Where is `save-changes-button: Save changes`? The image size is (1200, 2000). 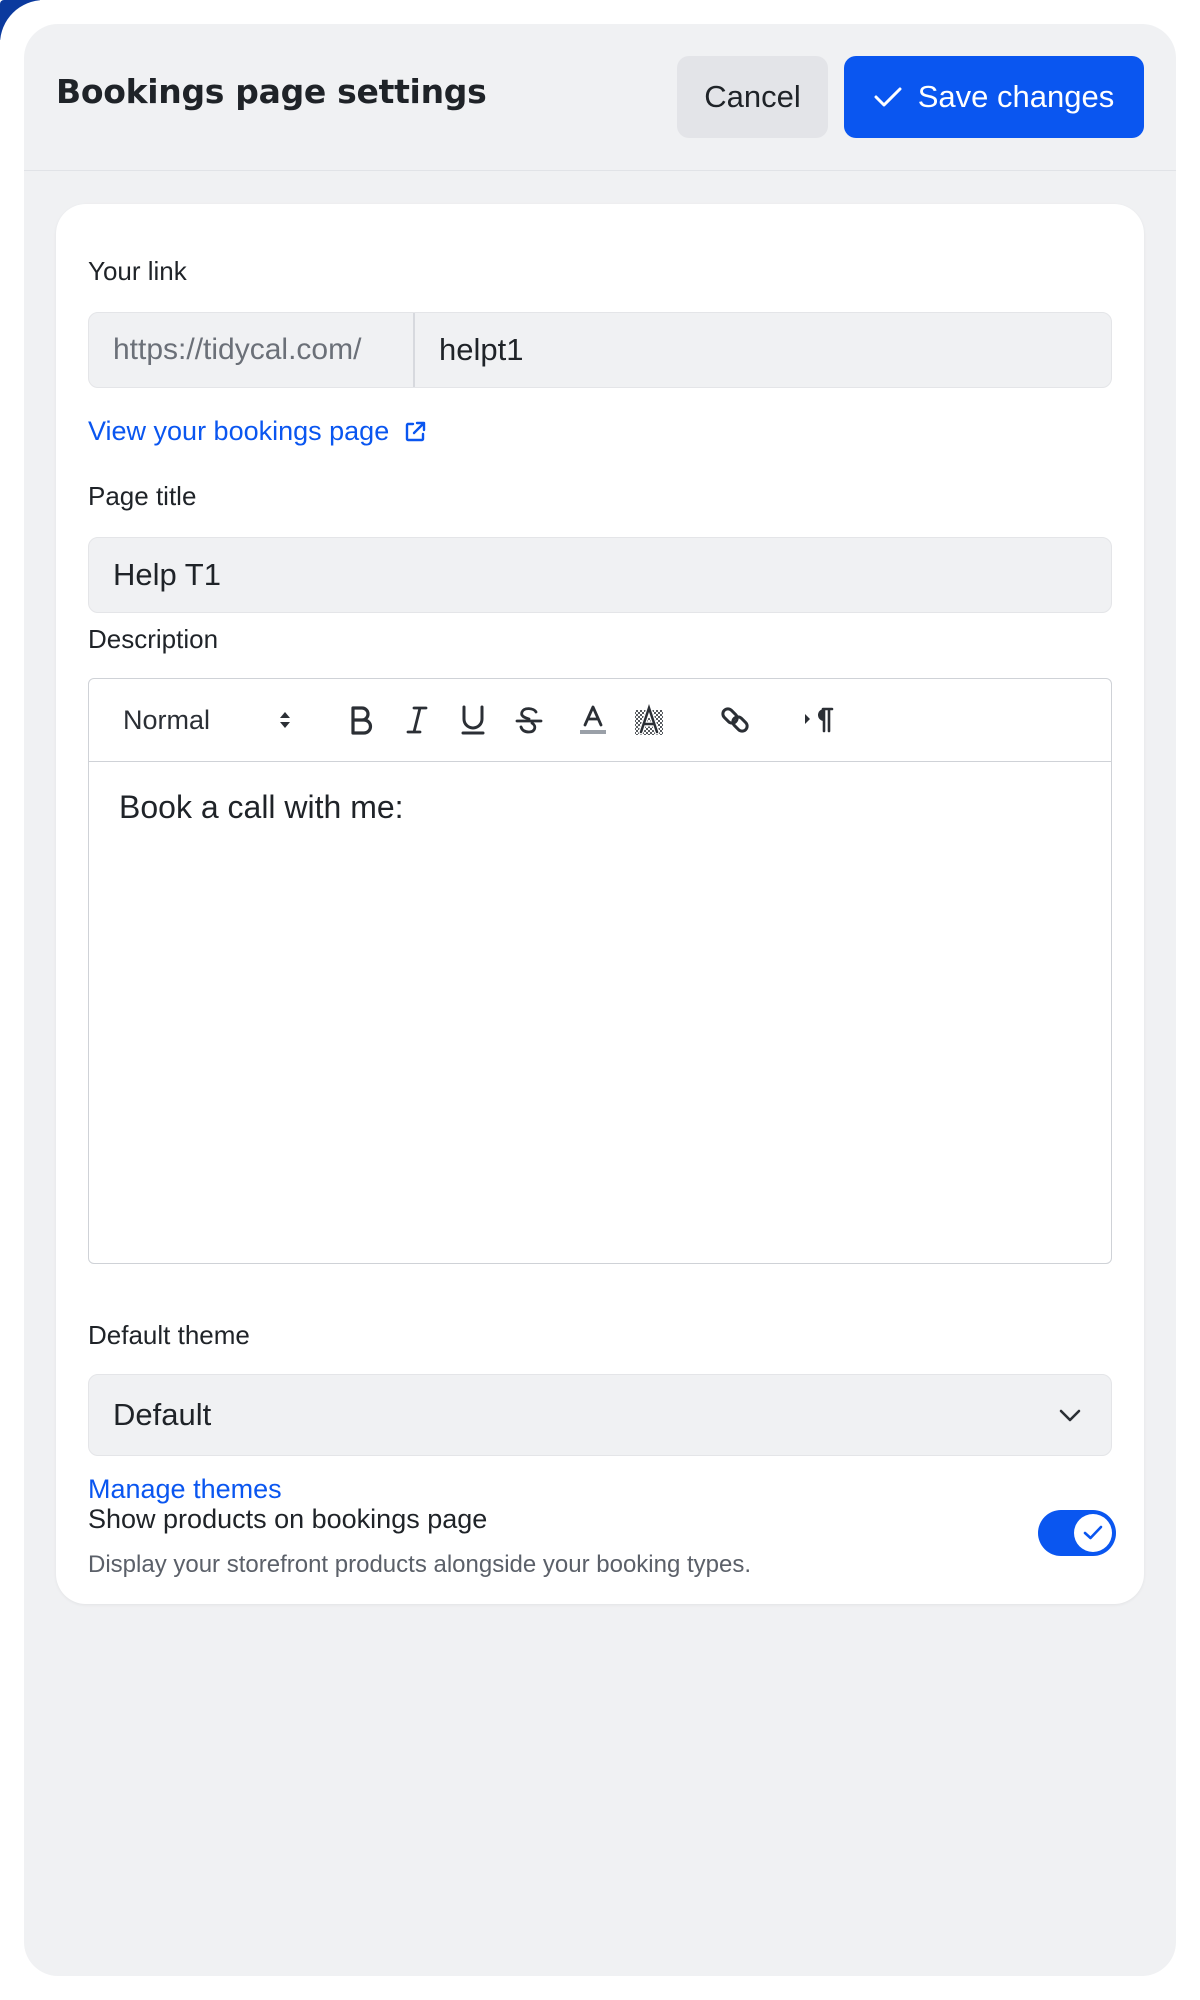 save-changes-button: Save changes is located at coordinates (994, 97).